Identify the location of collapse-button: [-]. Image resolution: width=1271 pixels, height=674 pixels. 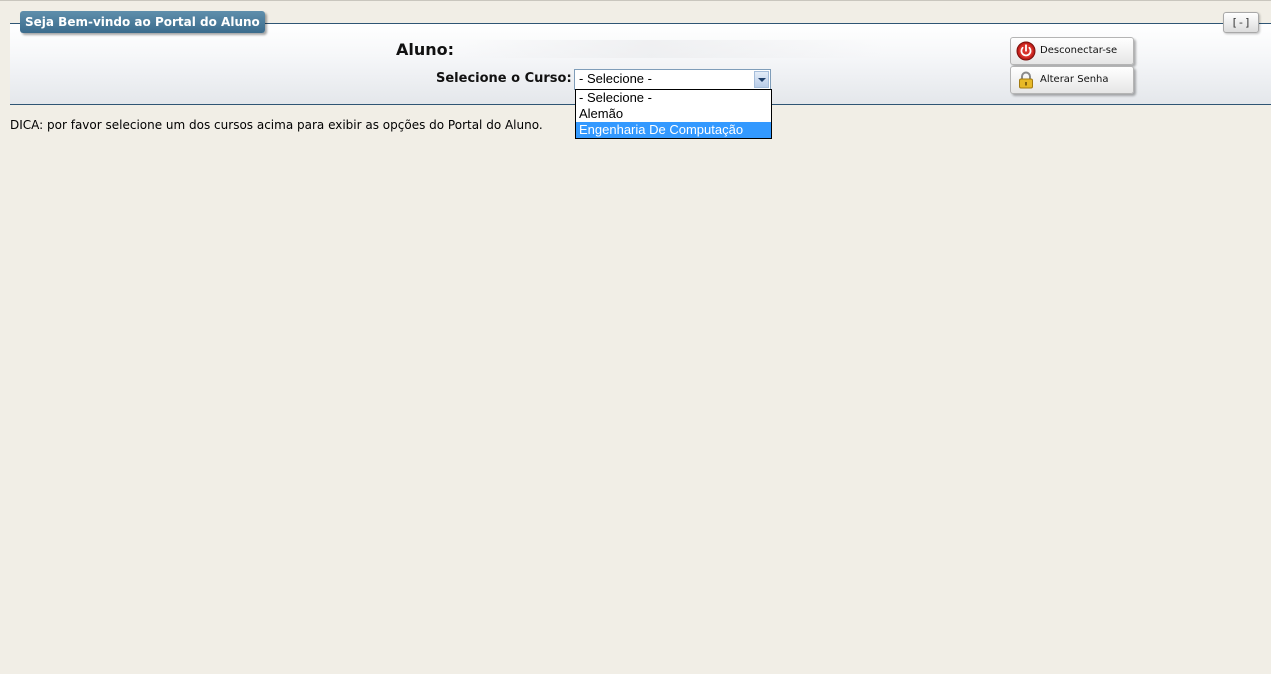
(1241, 22).